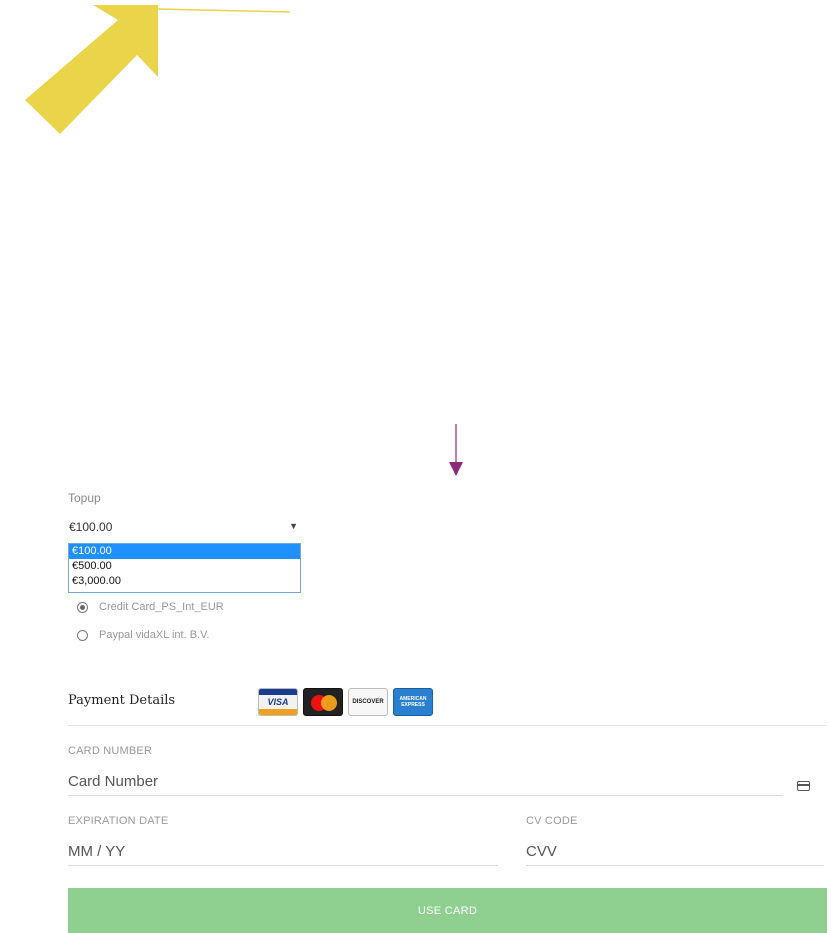  I want to click on payment-details-title: Payment Details, so click(122, 700).